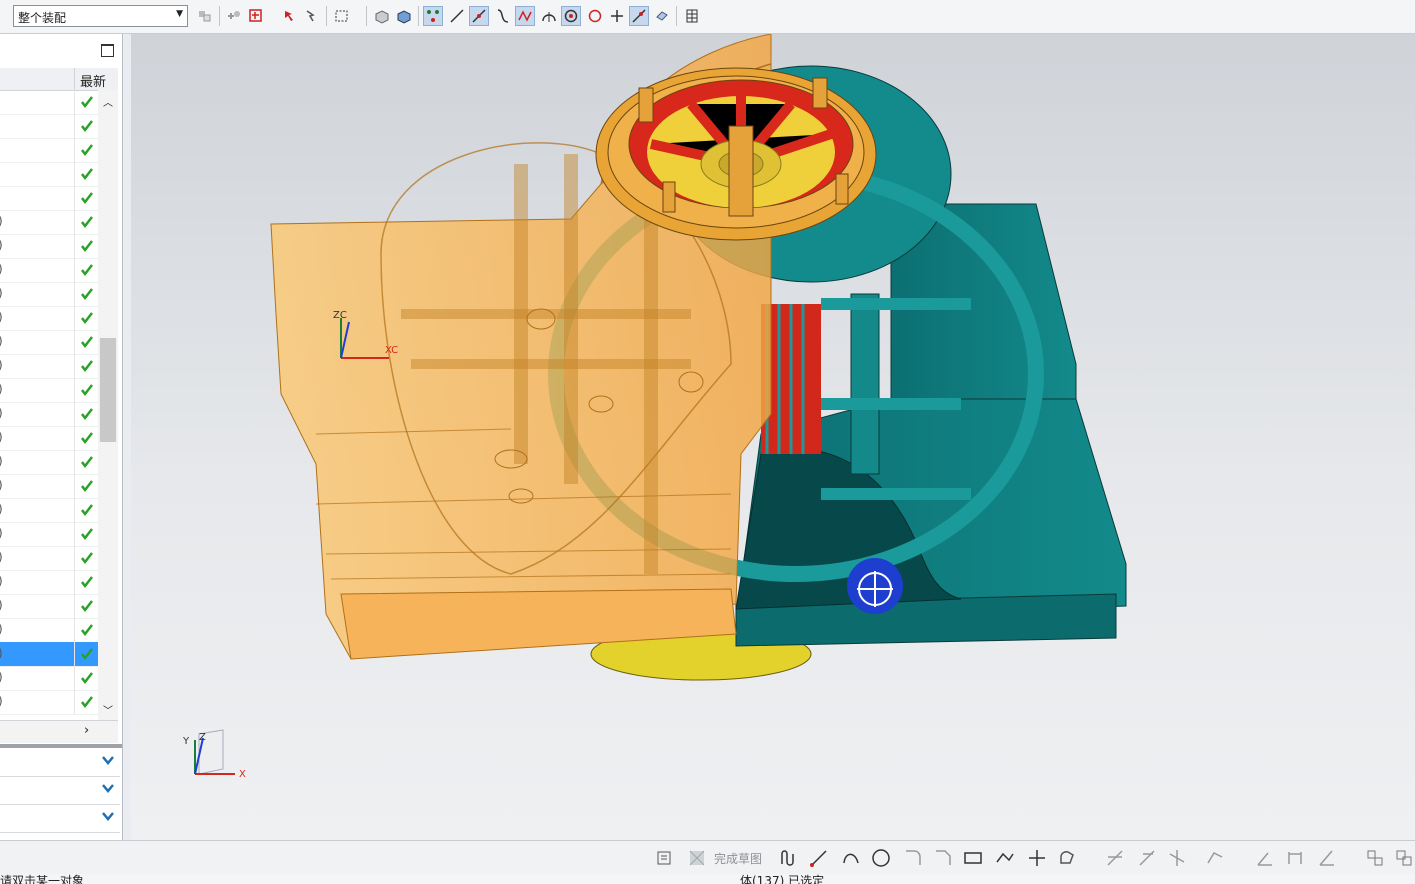 The width and height of the screenshot is (1415, 884). I want to click on finish-sketch-icon, so click(697, 858).